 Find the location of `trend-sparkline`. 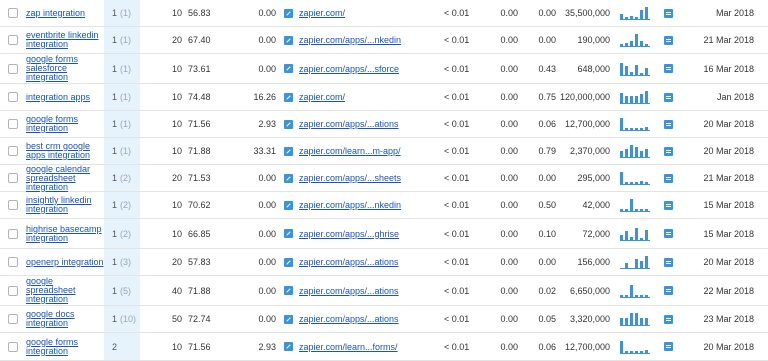

trend-sparkline is located at coordinates (635, 319).